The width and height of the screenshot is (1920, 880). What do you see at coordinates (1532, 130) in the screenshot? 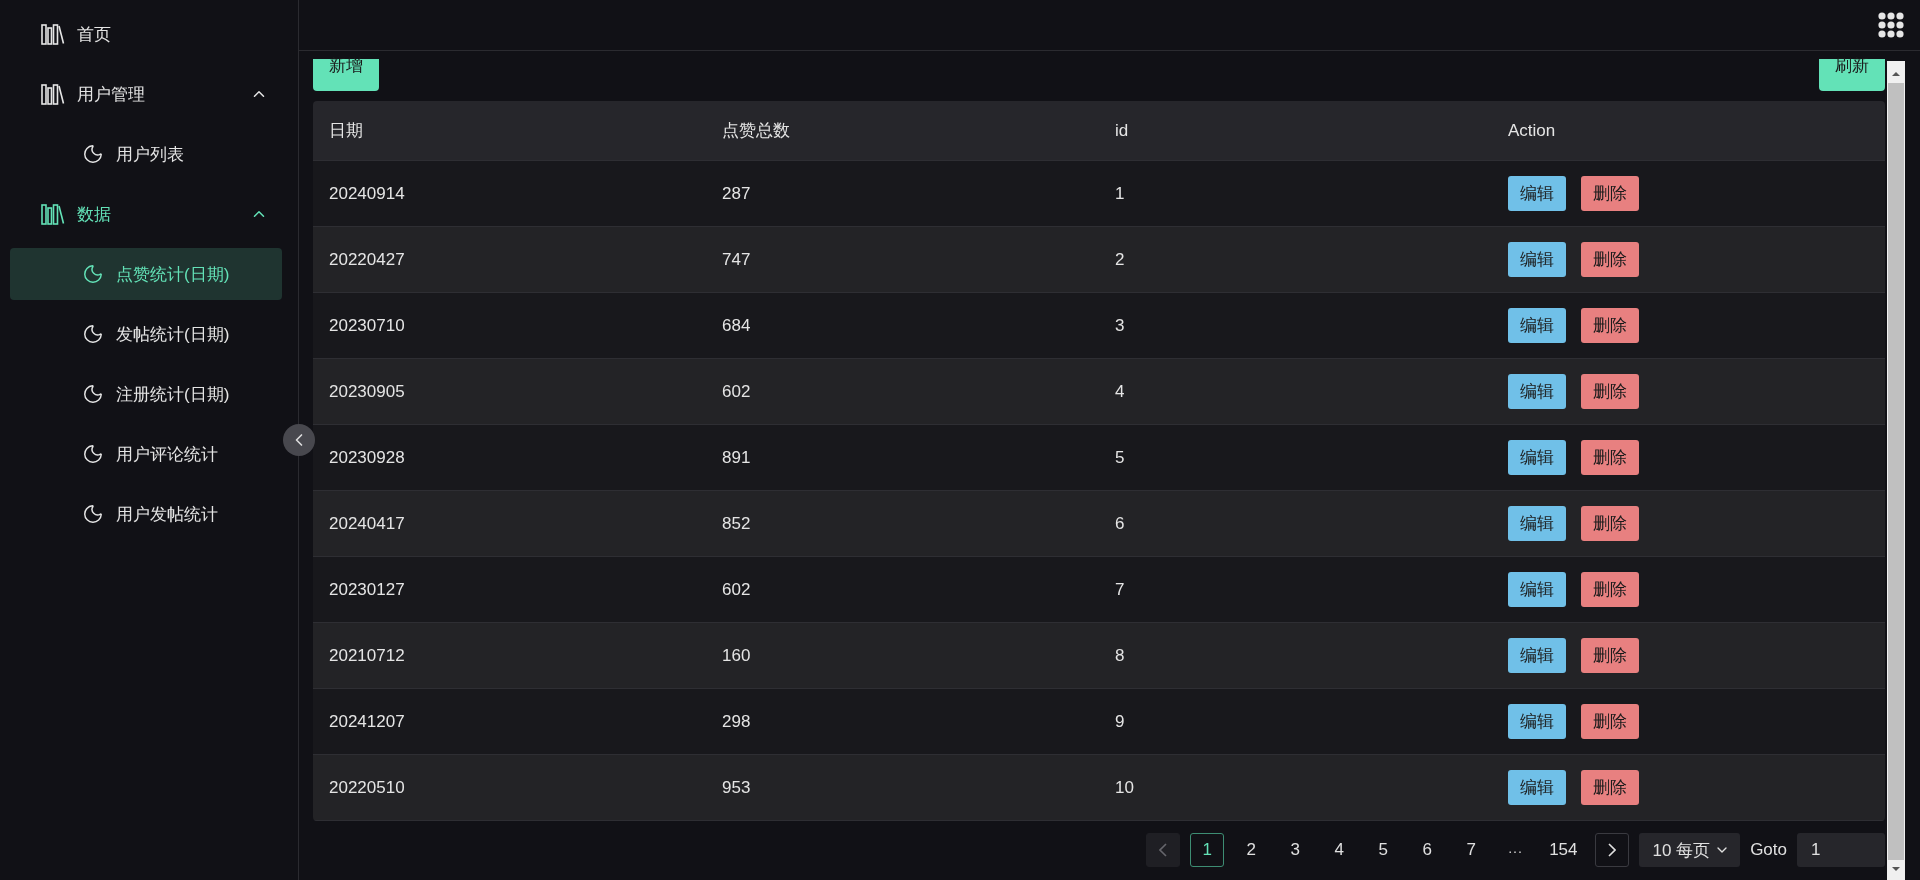
I see `column-header: Action` at bounding box center [1532, 130].